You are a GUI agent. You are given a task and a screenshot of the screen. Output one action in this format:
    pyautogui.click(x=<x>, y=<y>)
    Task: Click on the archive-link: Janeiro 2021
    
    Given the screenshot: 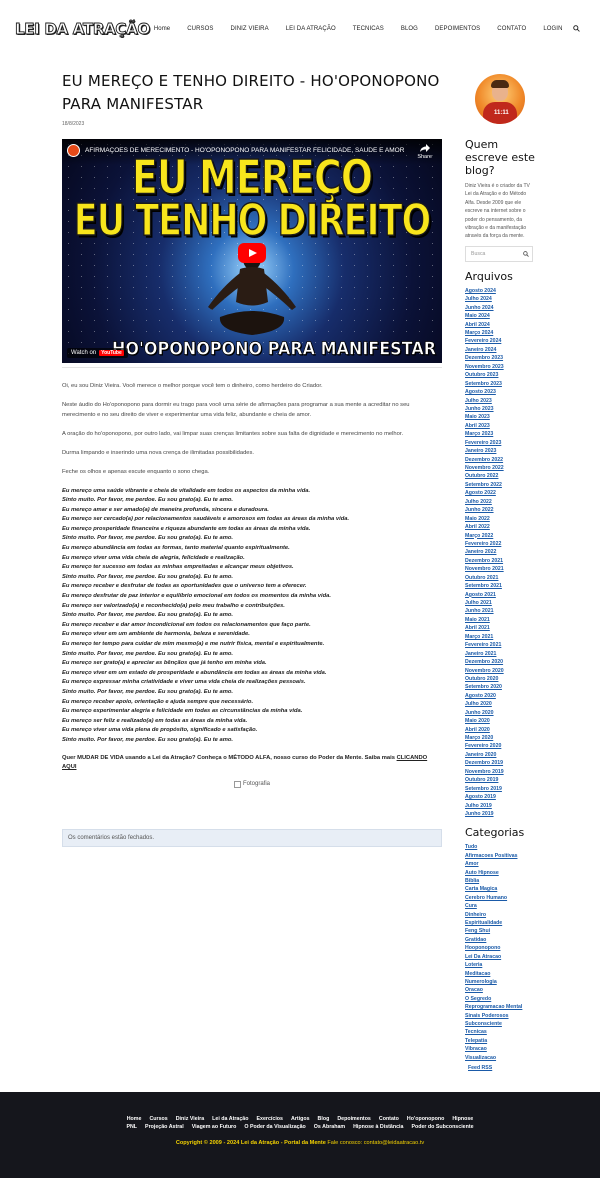 What is the action you would take?
    pyautogui.click(x=501, y=654)
    